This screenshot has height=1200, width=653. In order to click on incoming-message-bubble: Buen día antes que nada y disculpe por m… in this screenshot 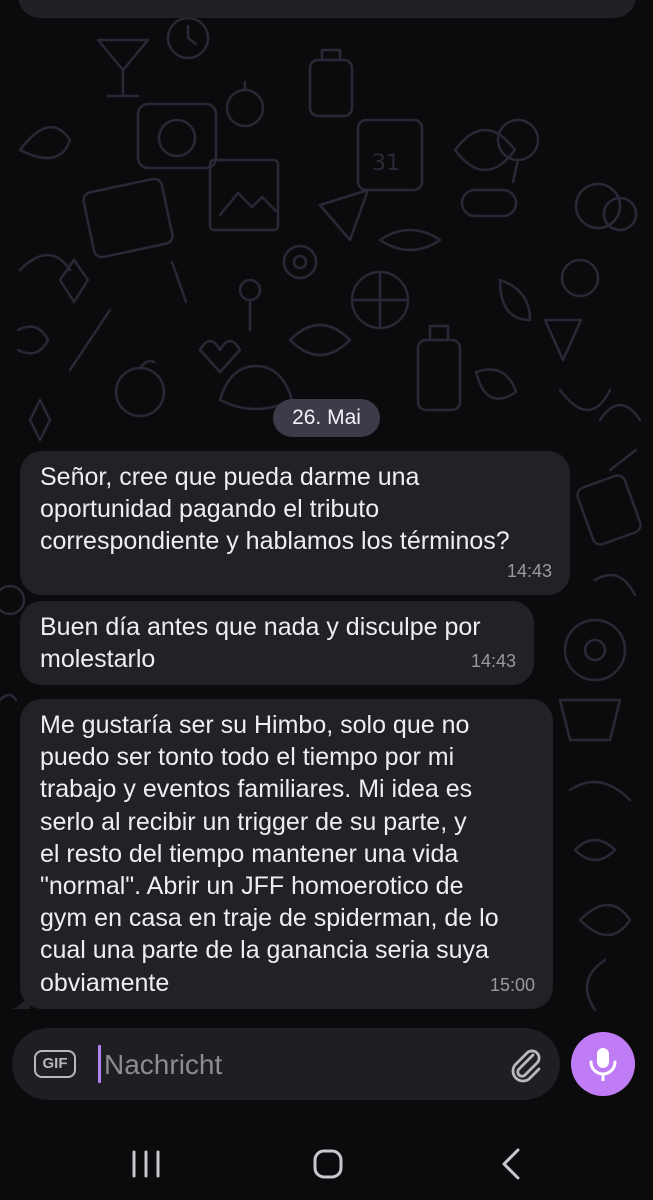, I will do `click(277, 643)`.